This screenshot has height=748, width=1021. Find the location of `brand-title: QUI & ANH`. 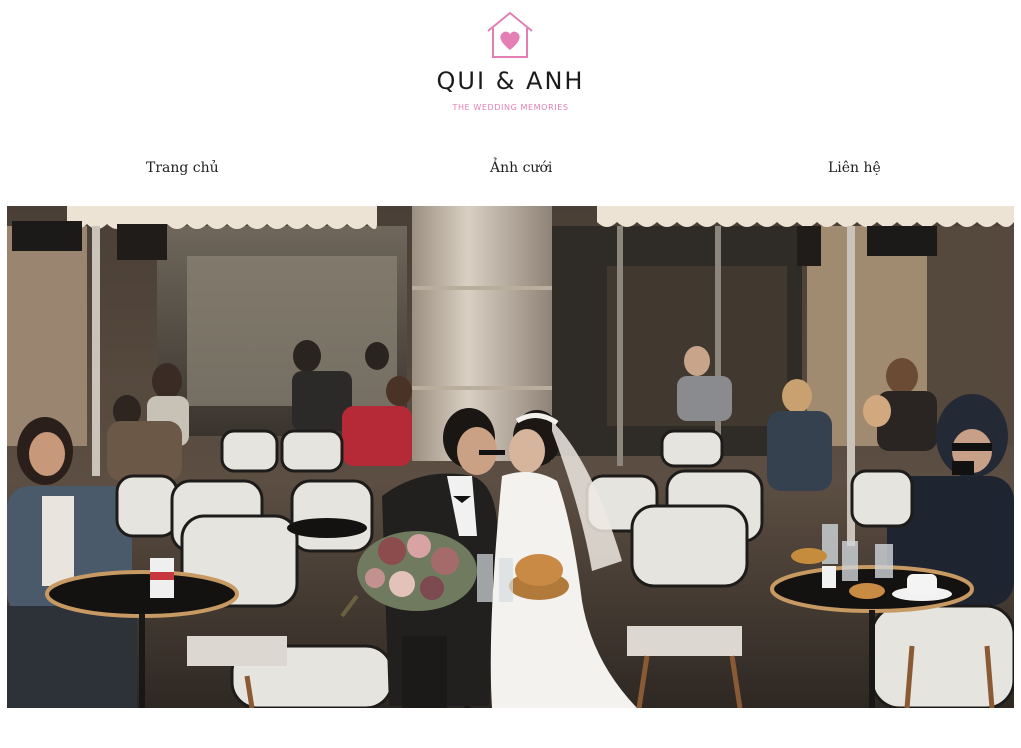

brand-title: QUI & ANH is located at coordinates (510, 81).